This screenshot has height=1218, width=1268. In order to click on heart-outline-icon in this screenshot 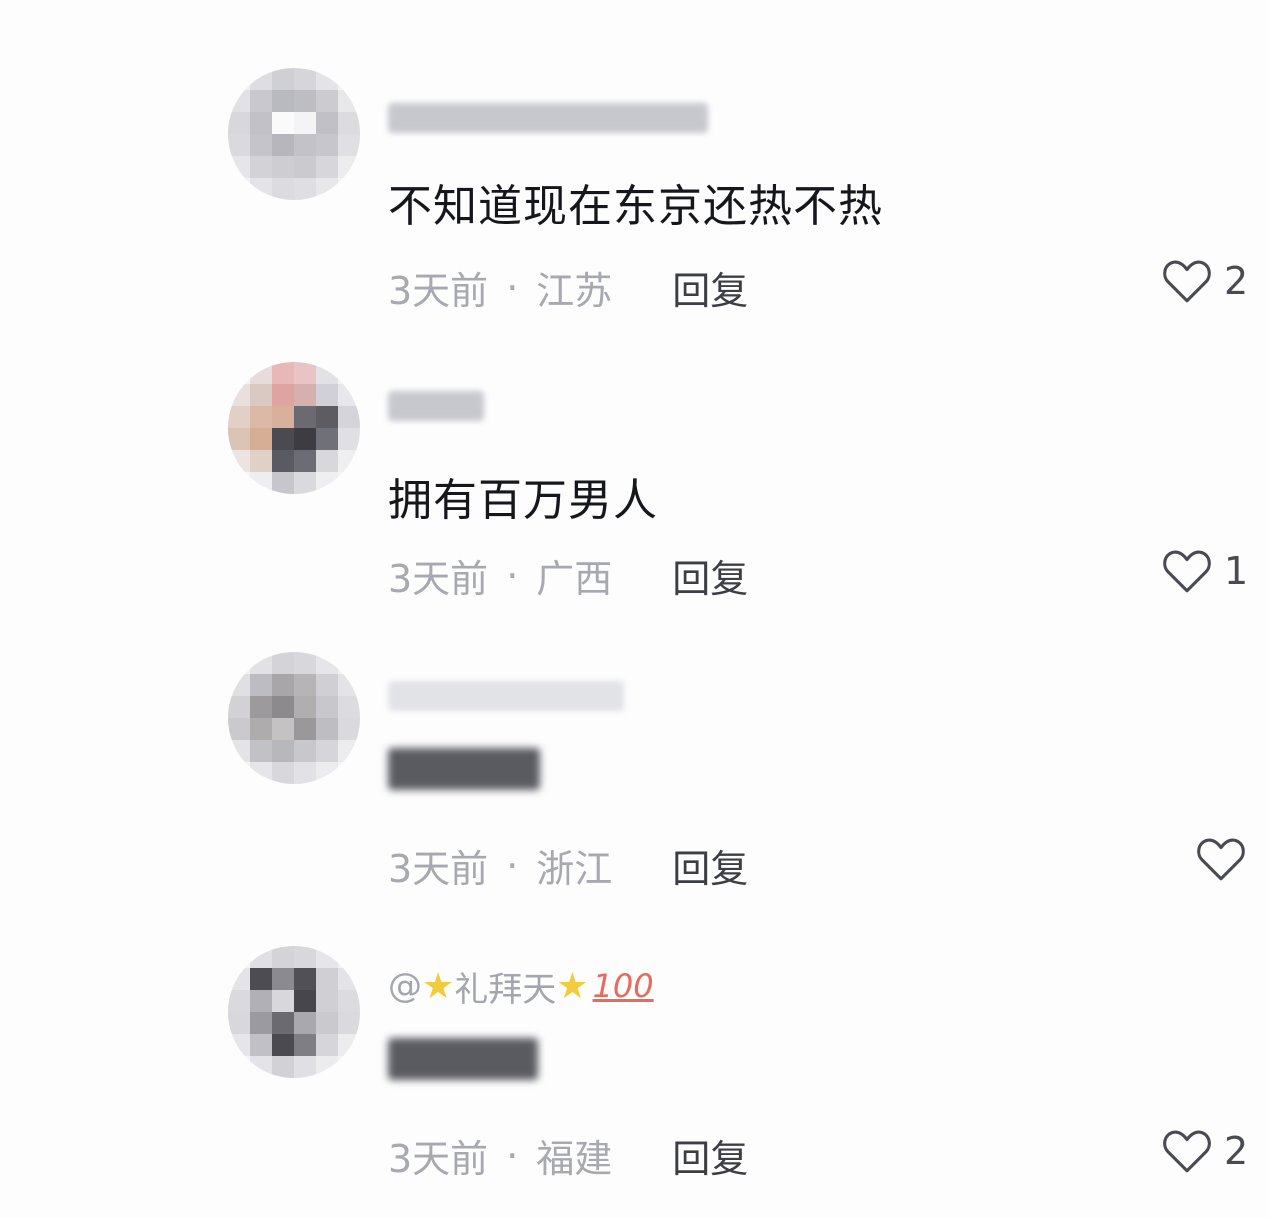, I will do `click(1187, 1151)`.